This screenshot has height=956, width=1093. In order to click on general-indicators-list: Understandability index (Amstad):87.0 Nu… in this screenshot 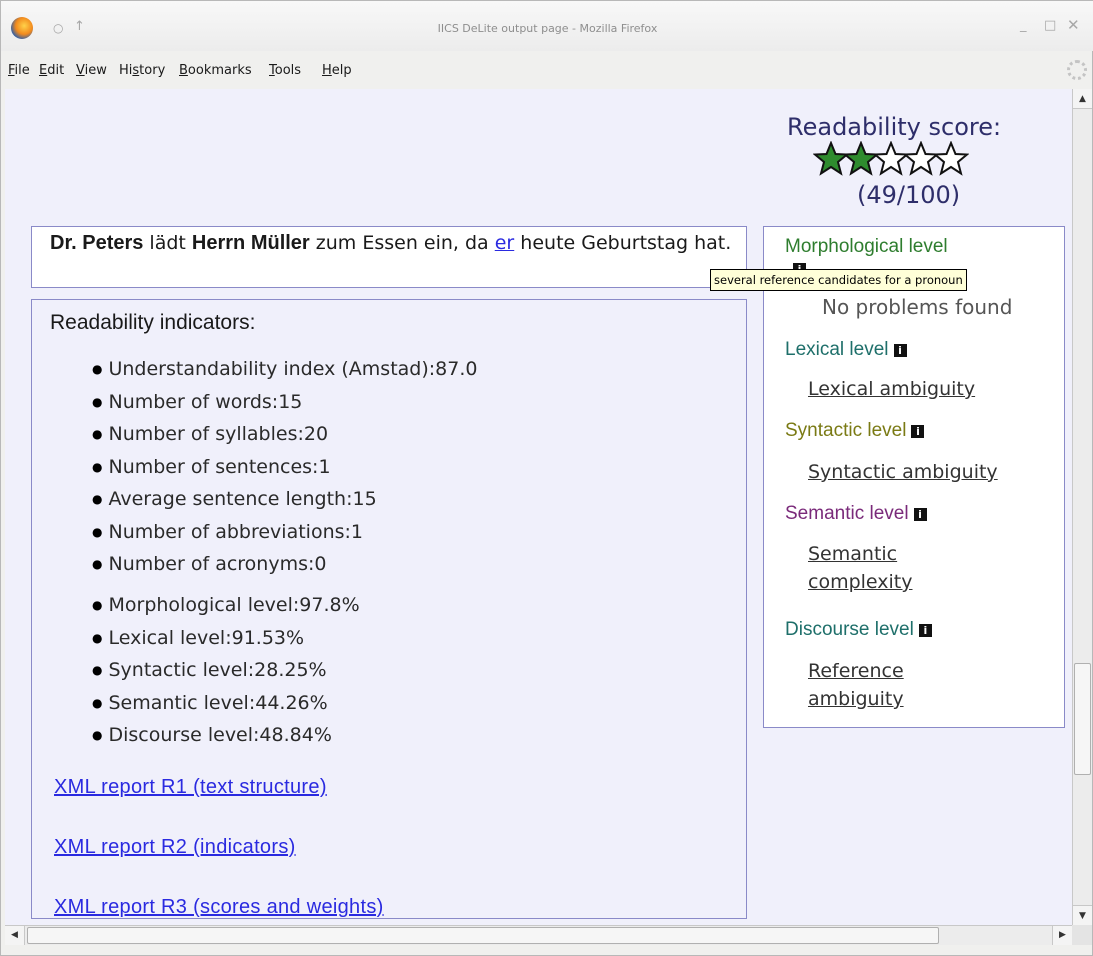, I will do `click(284, 468)`.